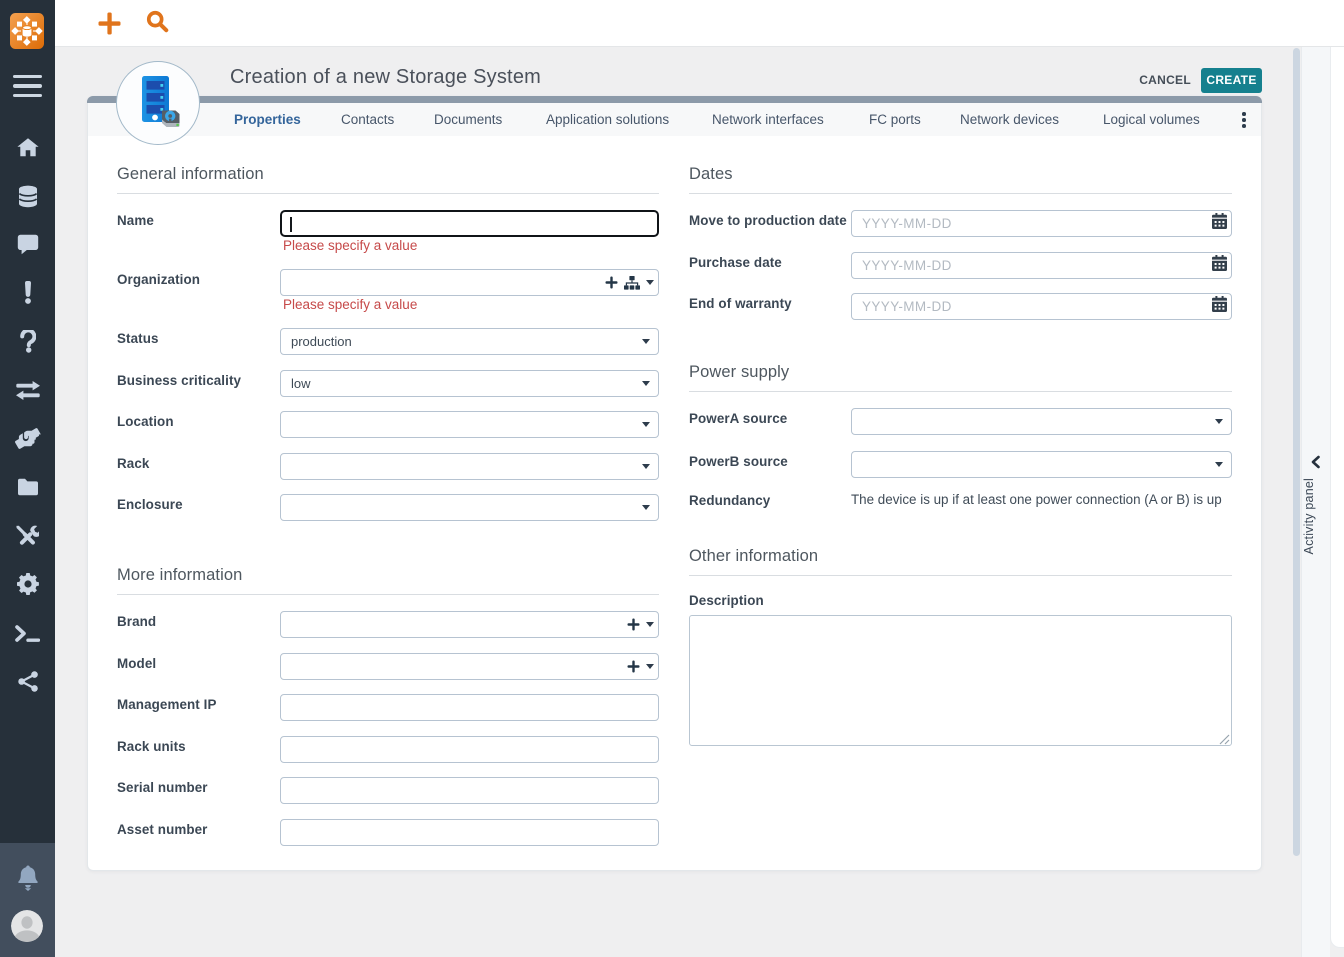 This screenshot has width=1344, height=957. Describe the element at coordinates (469, 624) in the screenshot. I see `brand-input` at that location.